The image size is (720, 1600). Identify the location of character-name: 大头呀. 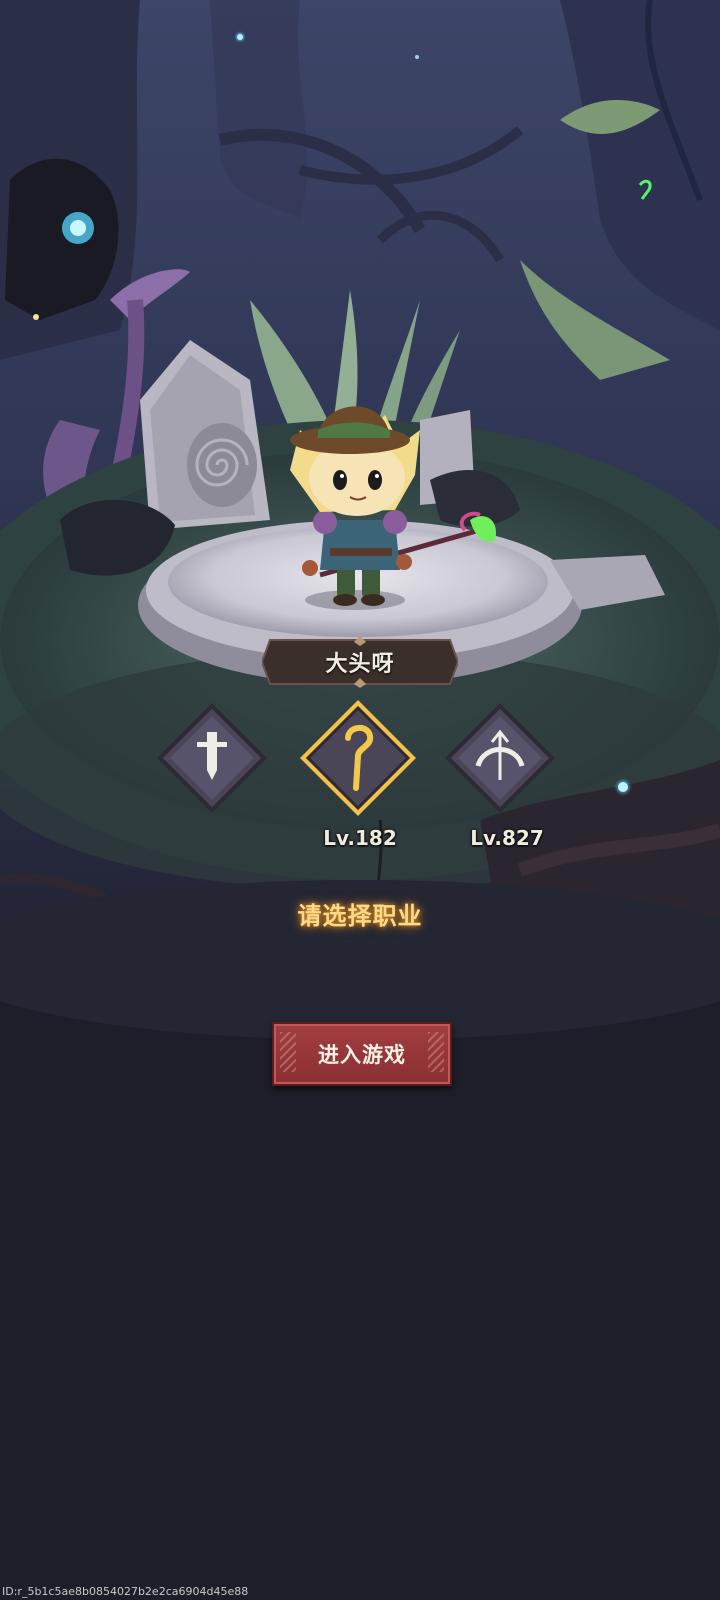
(360, 664).